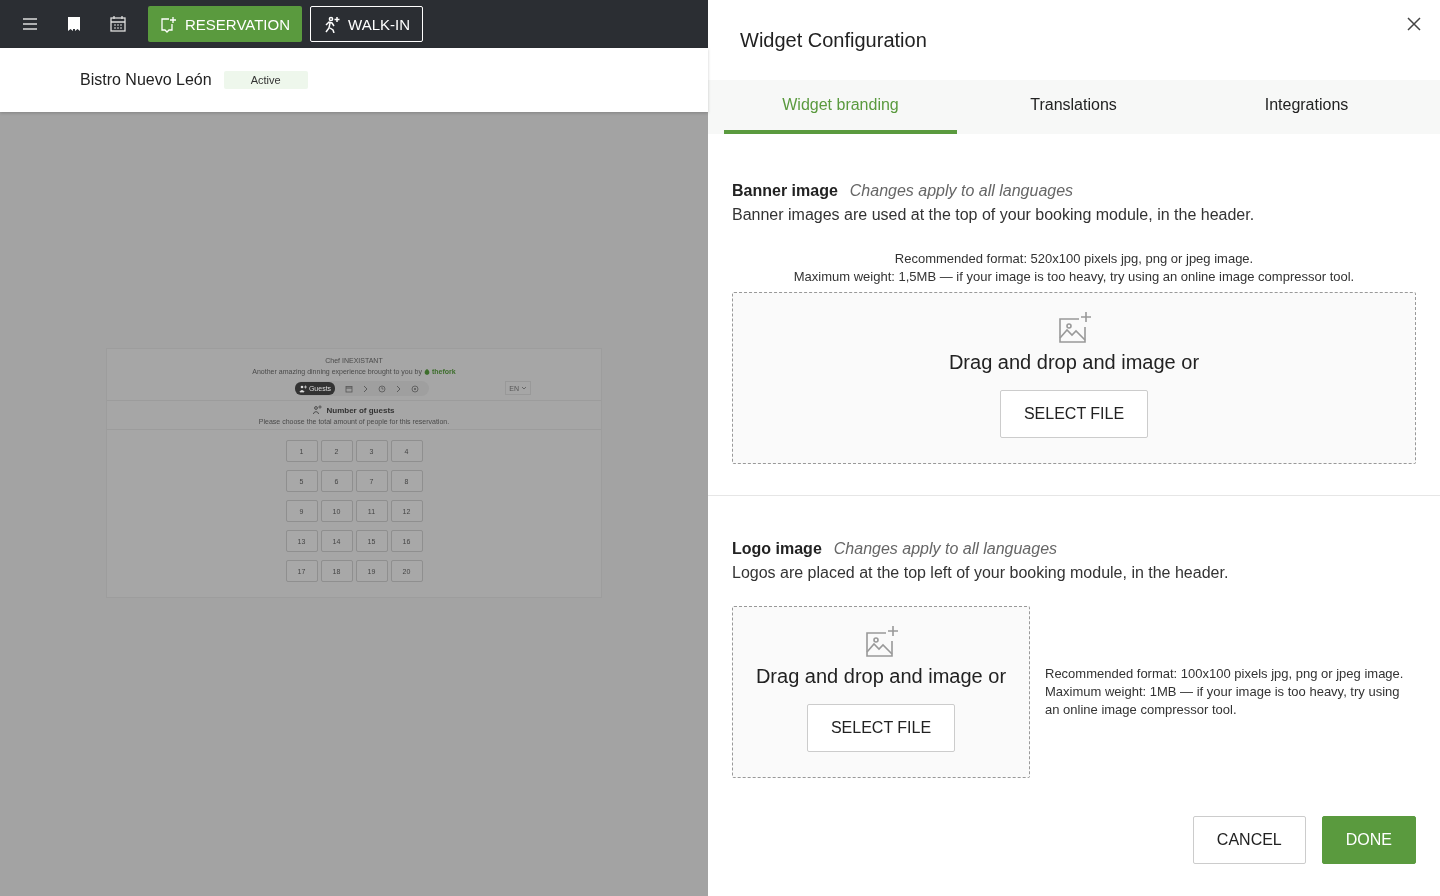  What do you see at coordinates (1223, 701) in the screenshot?
I see `format-requirement: Maximum weight: 1MB — if your image is too heavy, try using an online image compressor tool.` at bounding box center [1223, 701].